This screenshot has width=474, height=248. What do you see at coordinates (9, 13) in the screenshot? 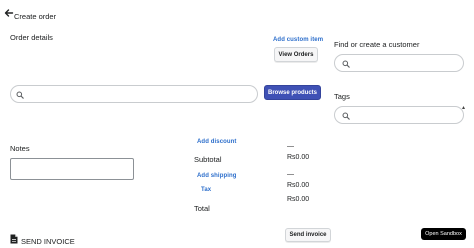
I see `back-arrow-icon` at bounding box center [9, 13].